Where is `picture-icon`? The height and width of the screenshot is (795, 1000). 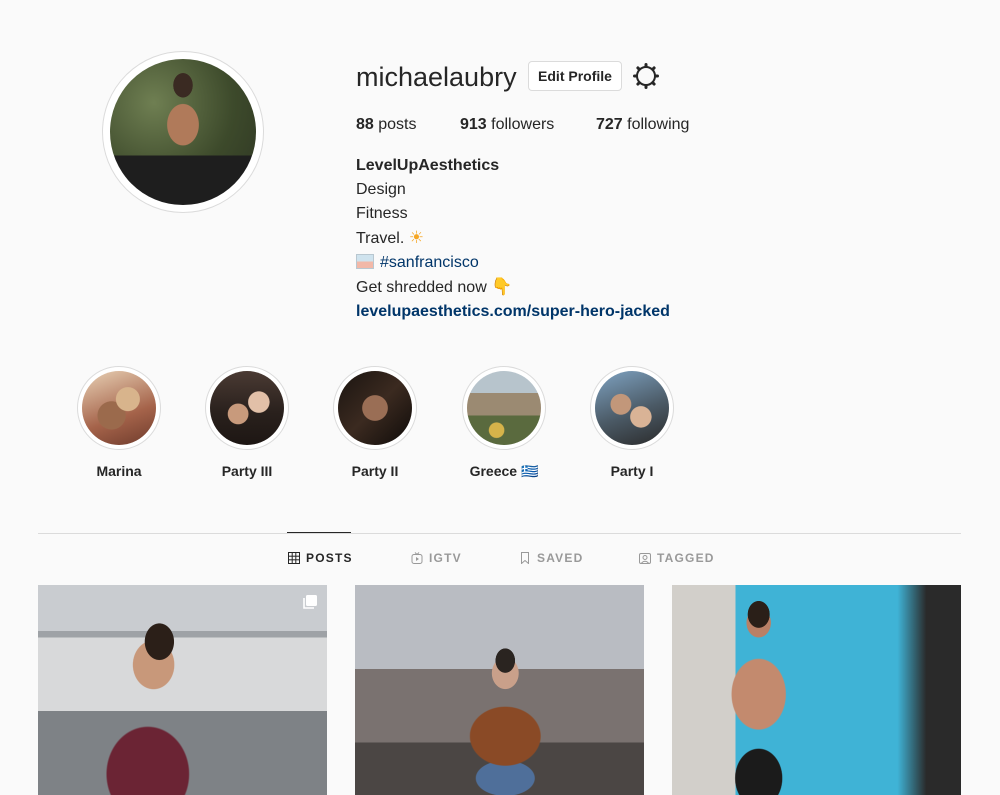 picture-icon is located at coordinates (365, 261).